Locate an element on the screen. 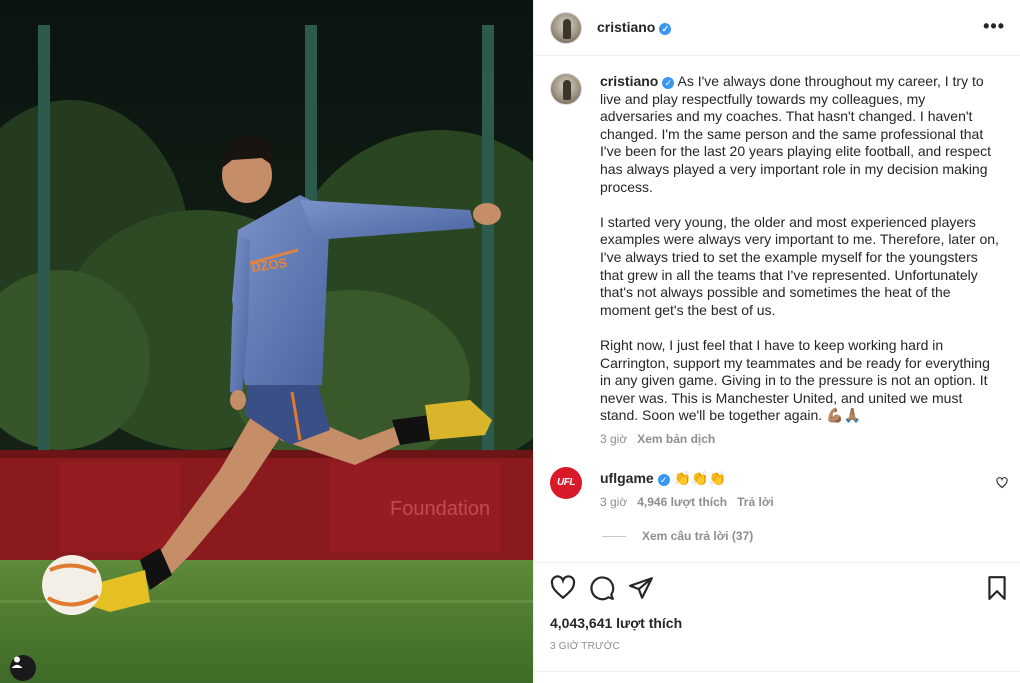  reply-button: Trả lời is located at coordinates (755, 502).